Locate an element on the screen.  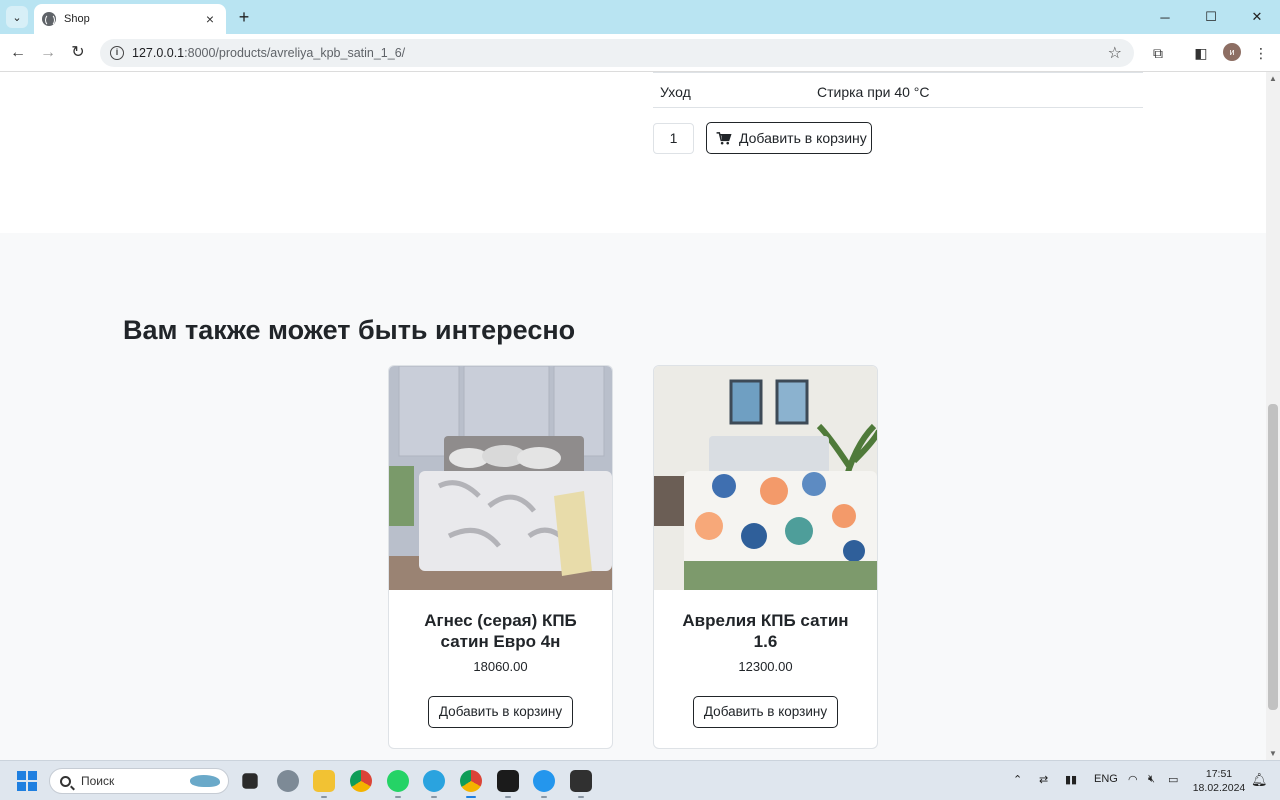
site-info-icon: i is located at coordinates (117, 53).